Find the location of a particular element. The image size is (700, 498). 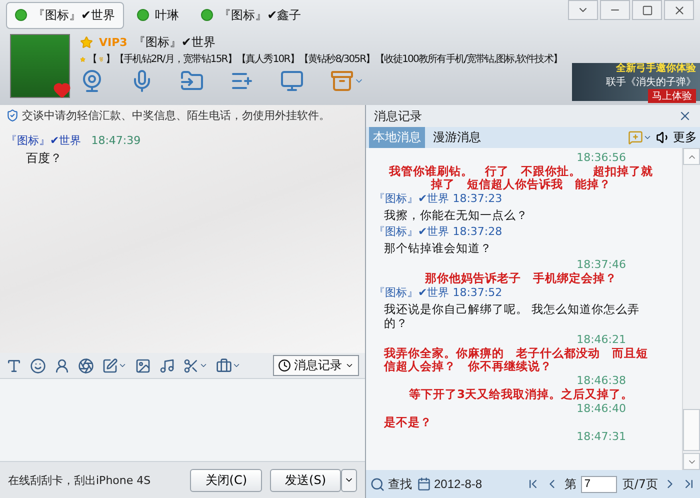

shake-button is located at coordinates (86, 366).